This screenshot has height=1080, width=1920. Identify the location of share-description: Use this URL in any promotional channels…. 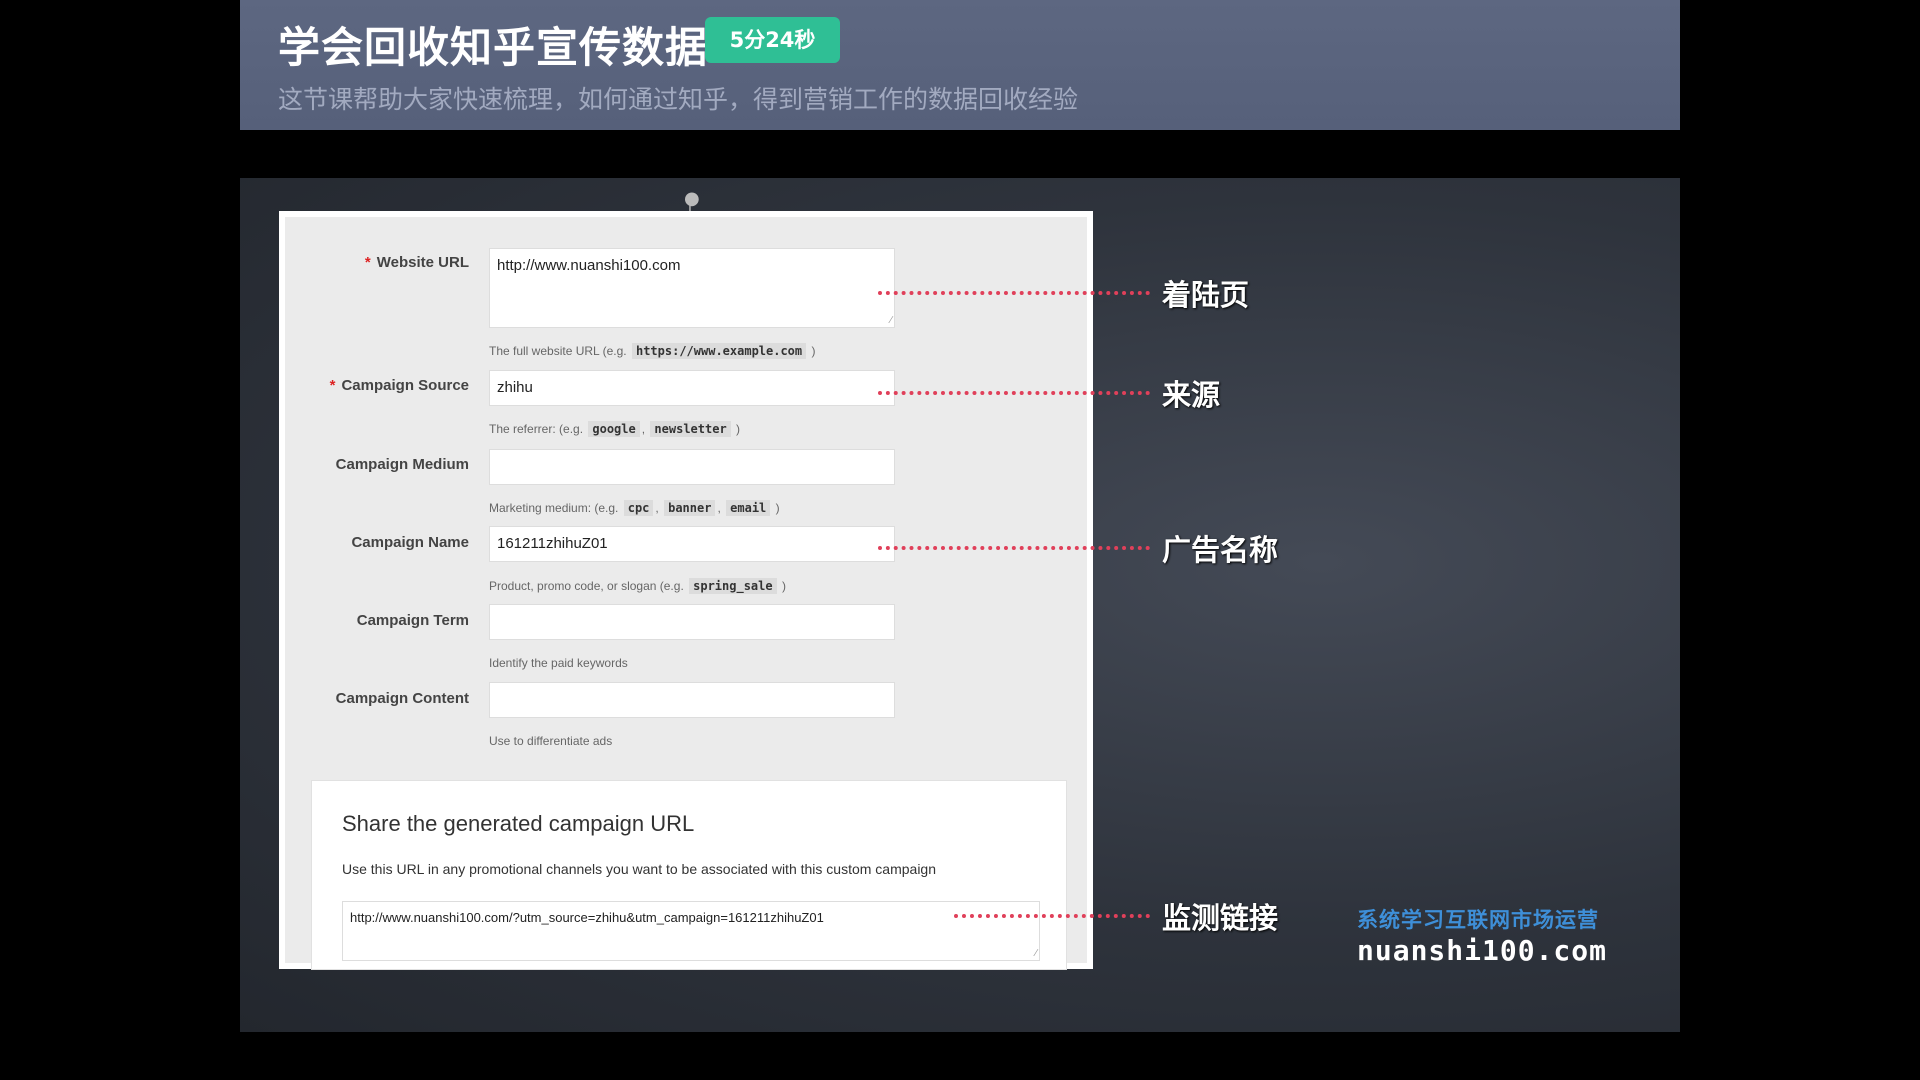
(639, 869).